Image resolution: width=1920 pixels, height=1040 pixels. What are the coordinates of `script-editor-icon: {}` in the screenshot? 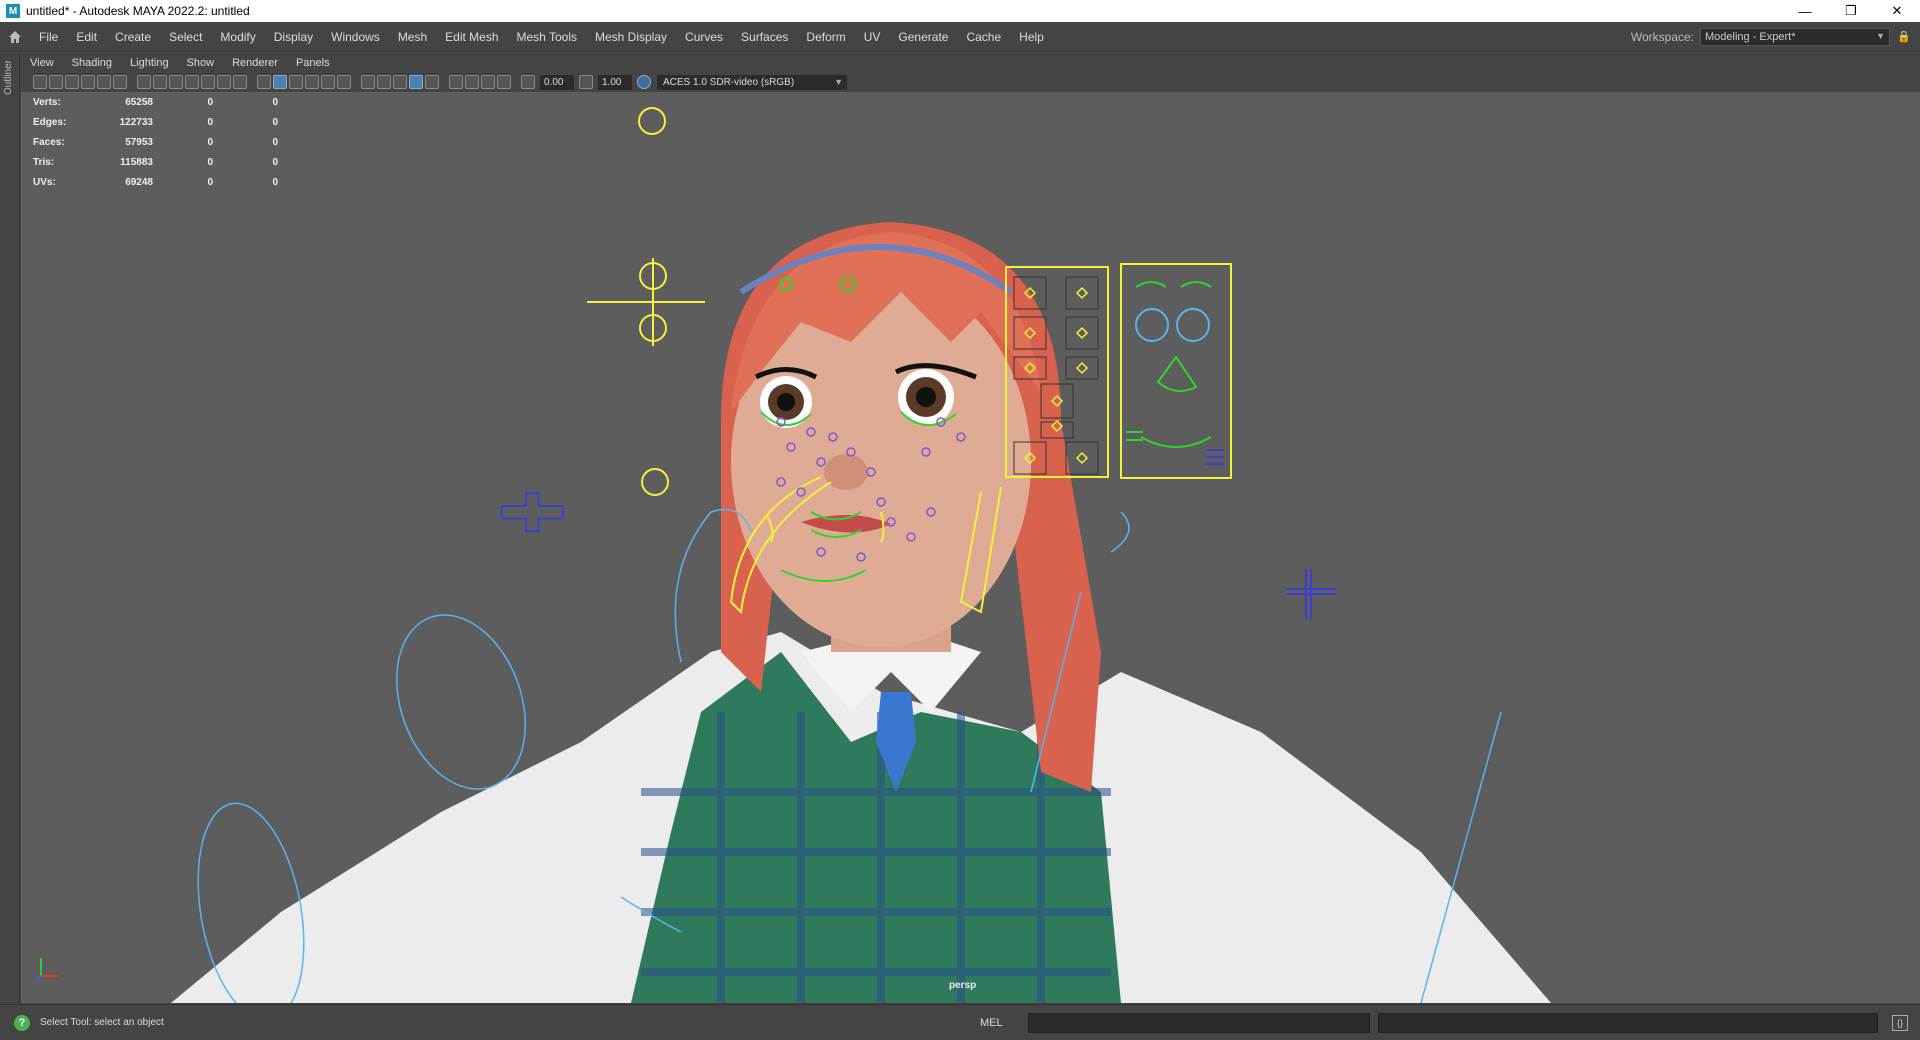 It's located at (1900, 1022).